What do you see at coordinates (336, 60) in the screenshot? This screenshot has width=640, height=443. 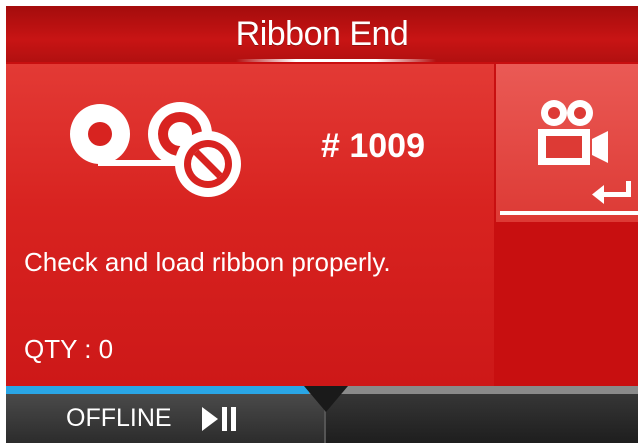 I see `title-underline` at bounding box center [336, 60].